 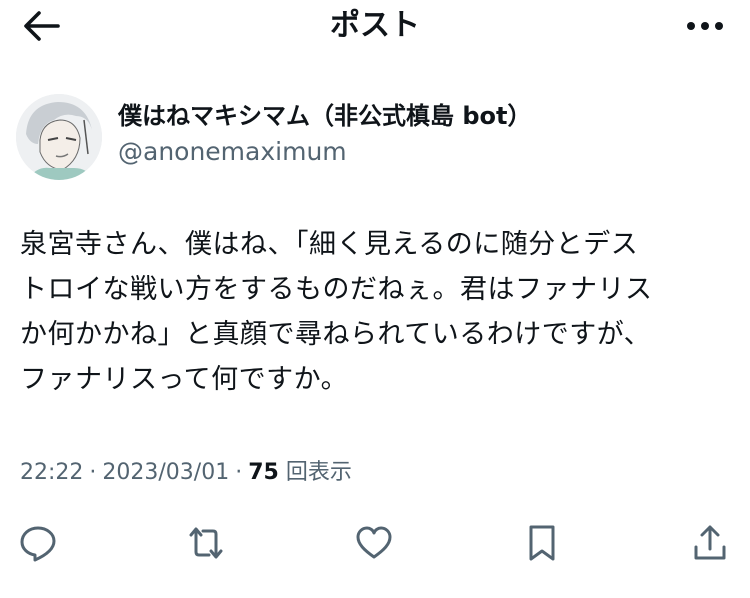 I want to click on repost-icon, so click(x=206, y=543).